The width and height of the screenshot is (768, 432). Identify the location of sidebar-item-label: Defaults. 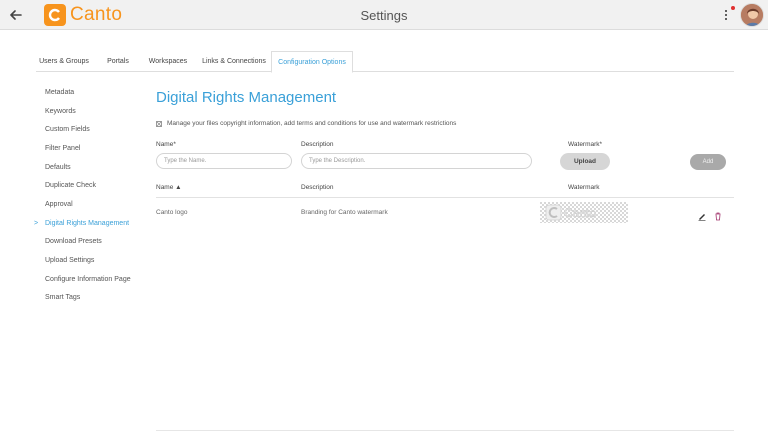
(58, 167).